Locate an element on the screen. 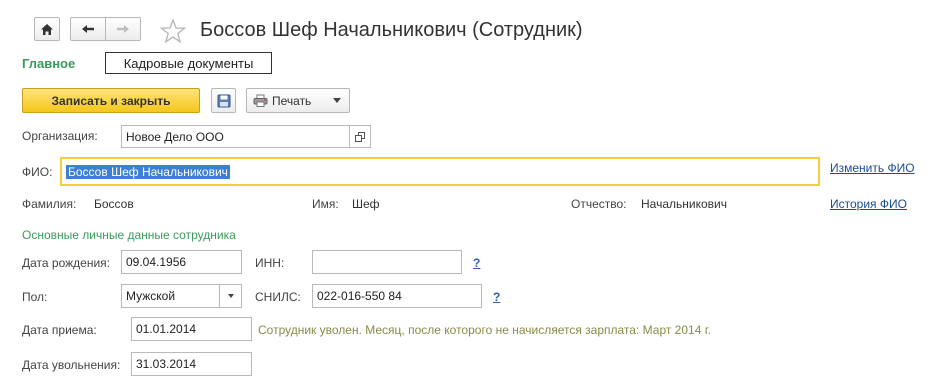 The width and height of the screenshot is (950, 376). gender-dropdown-button is located at coordinates (230, 296).